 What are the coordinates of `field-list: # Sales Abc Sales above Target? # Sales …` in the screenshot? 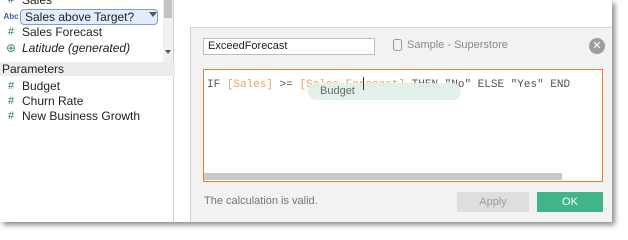 It's located at (81, 31).